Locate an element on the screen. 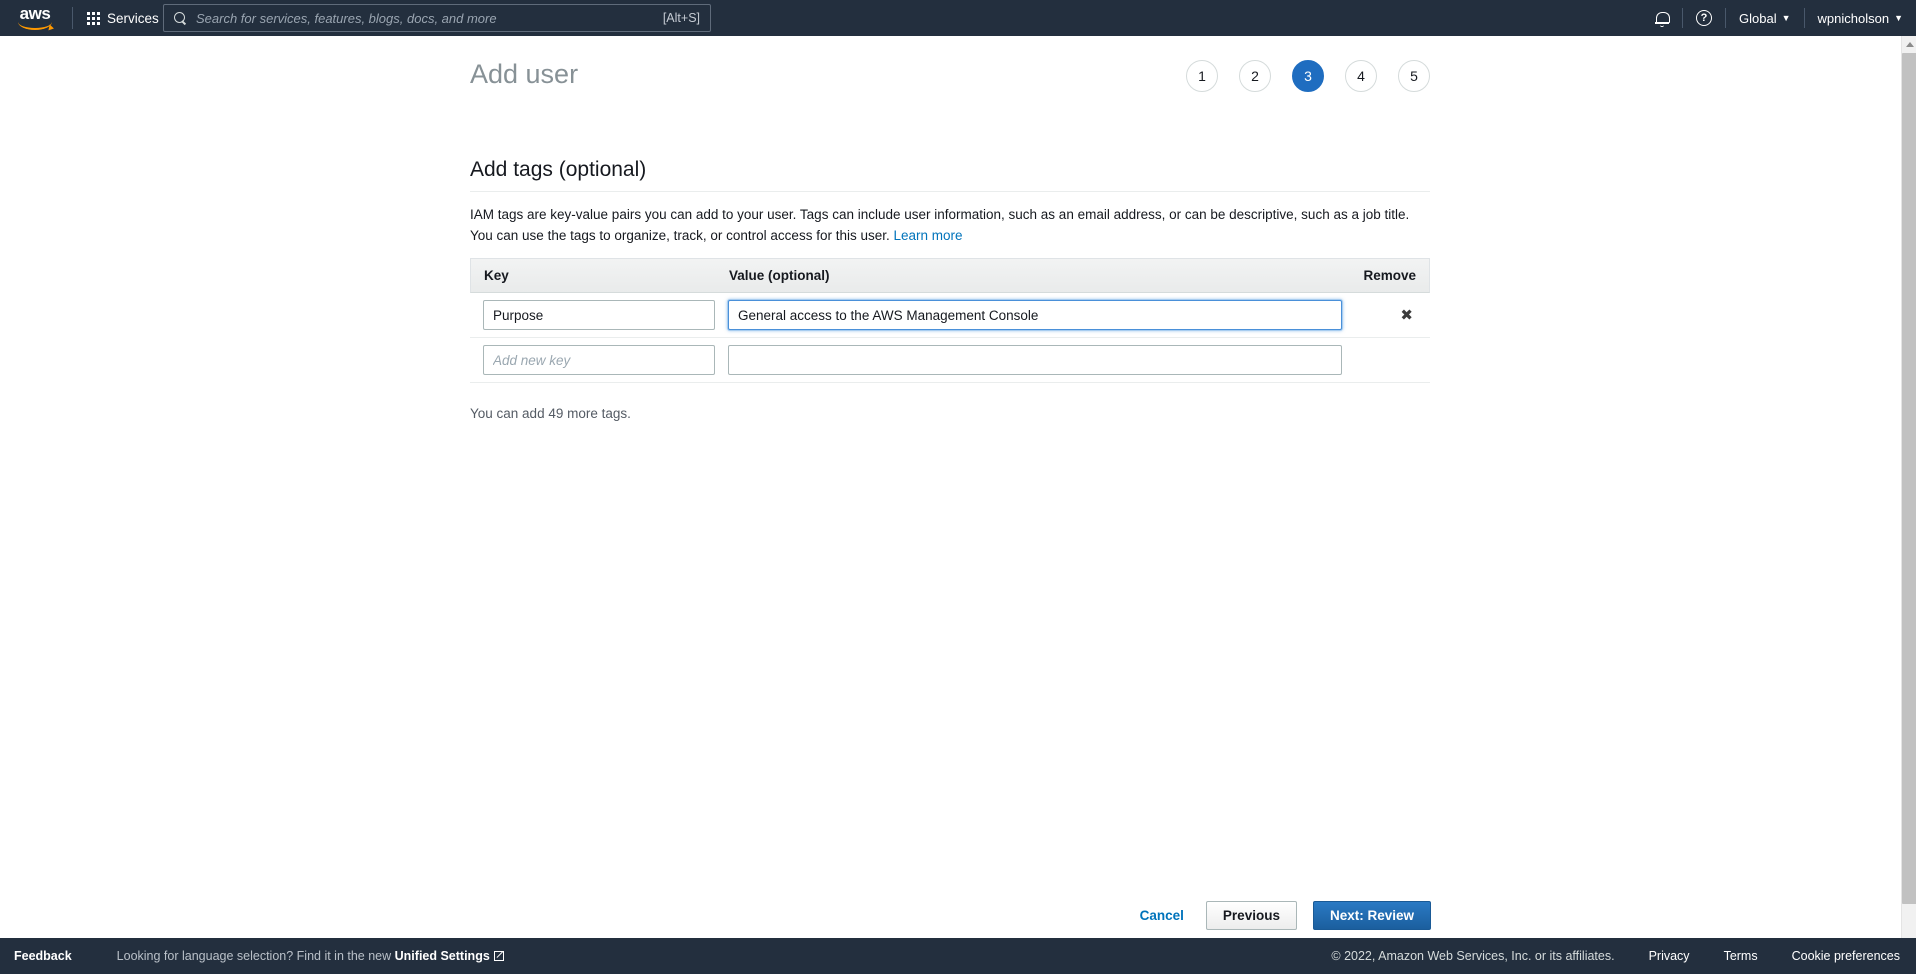 The height and width of the screenshot is (974, 1916). chevron-up-icon is located at coordinates (1909, 44).